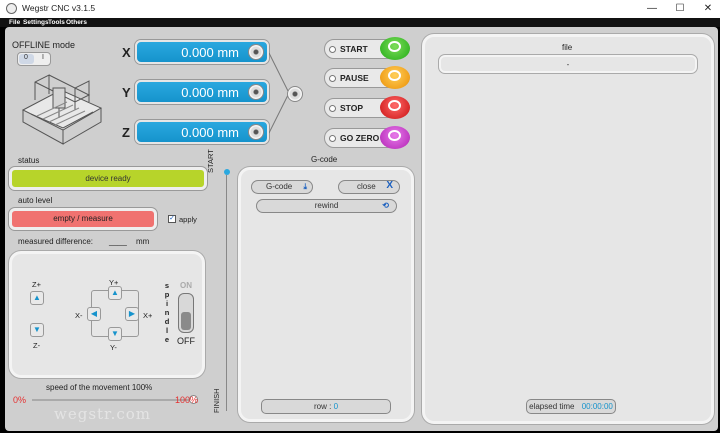  I want to click on measured-difference-label: measured difference:, so click(56, 241).